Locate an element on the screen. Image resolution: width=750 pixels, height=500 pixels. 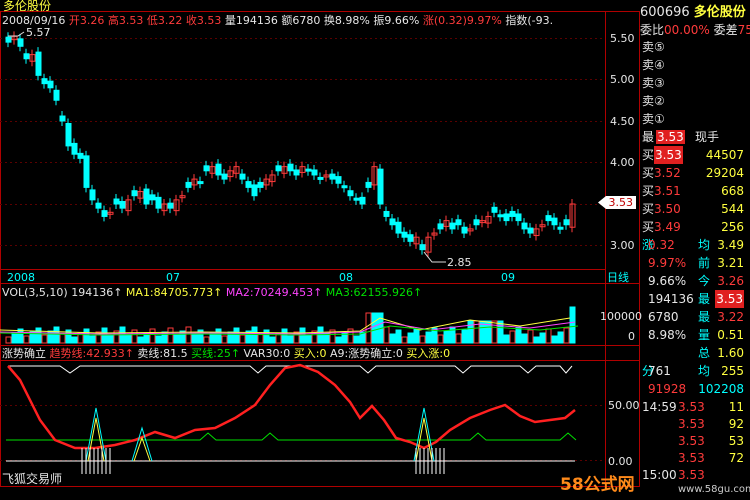
stat-value-right: 0.51 is located at coordinates (730, 335).